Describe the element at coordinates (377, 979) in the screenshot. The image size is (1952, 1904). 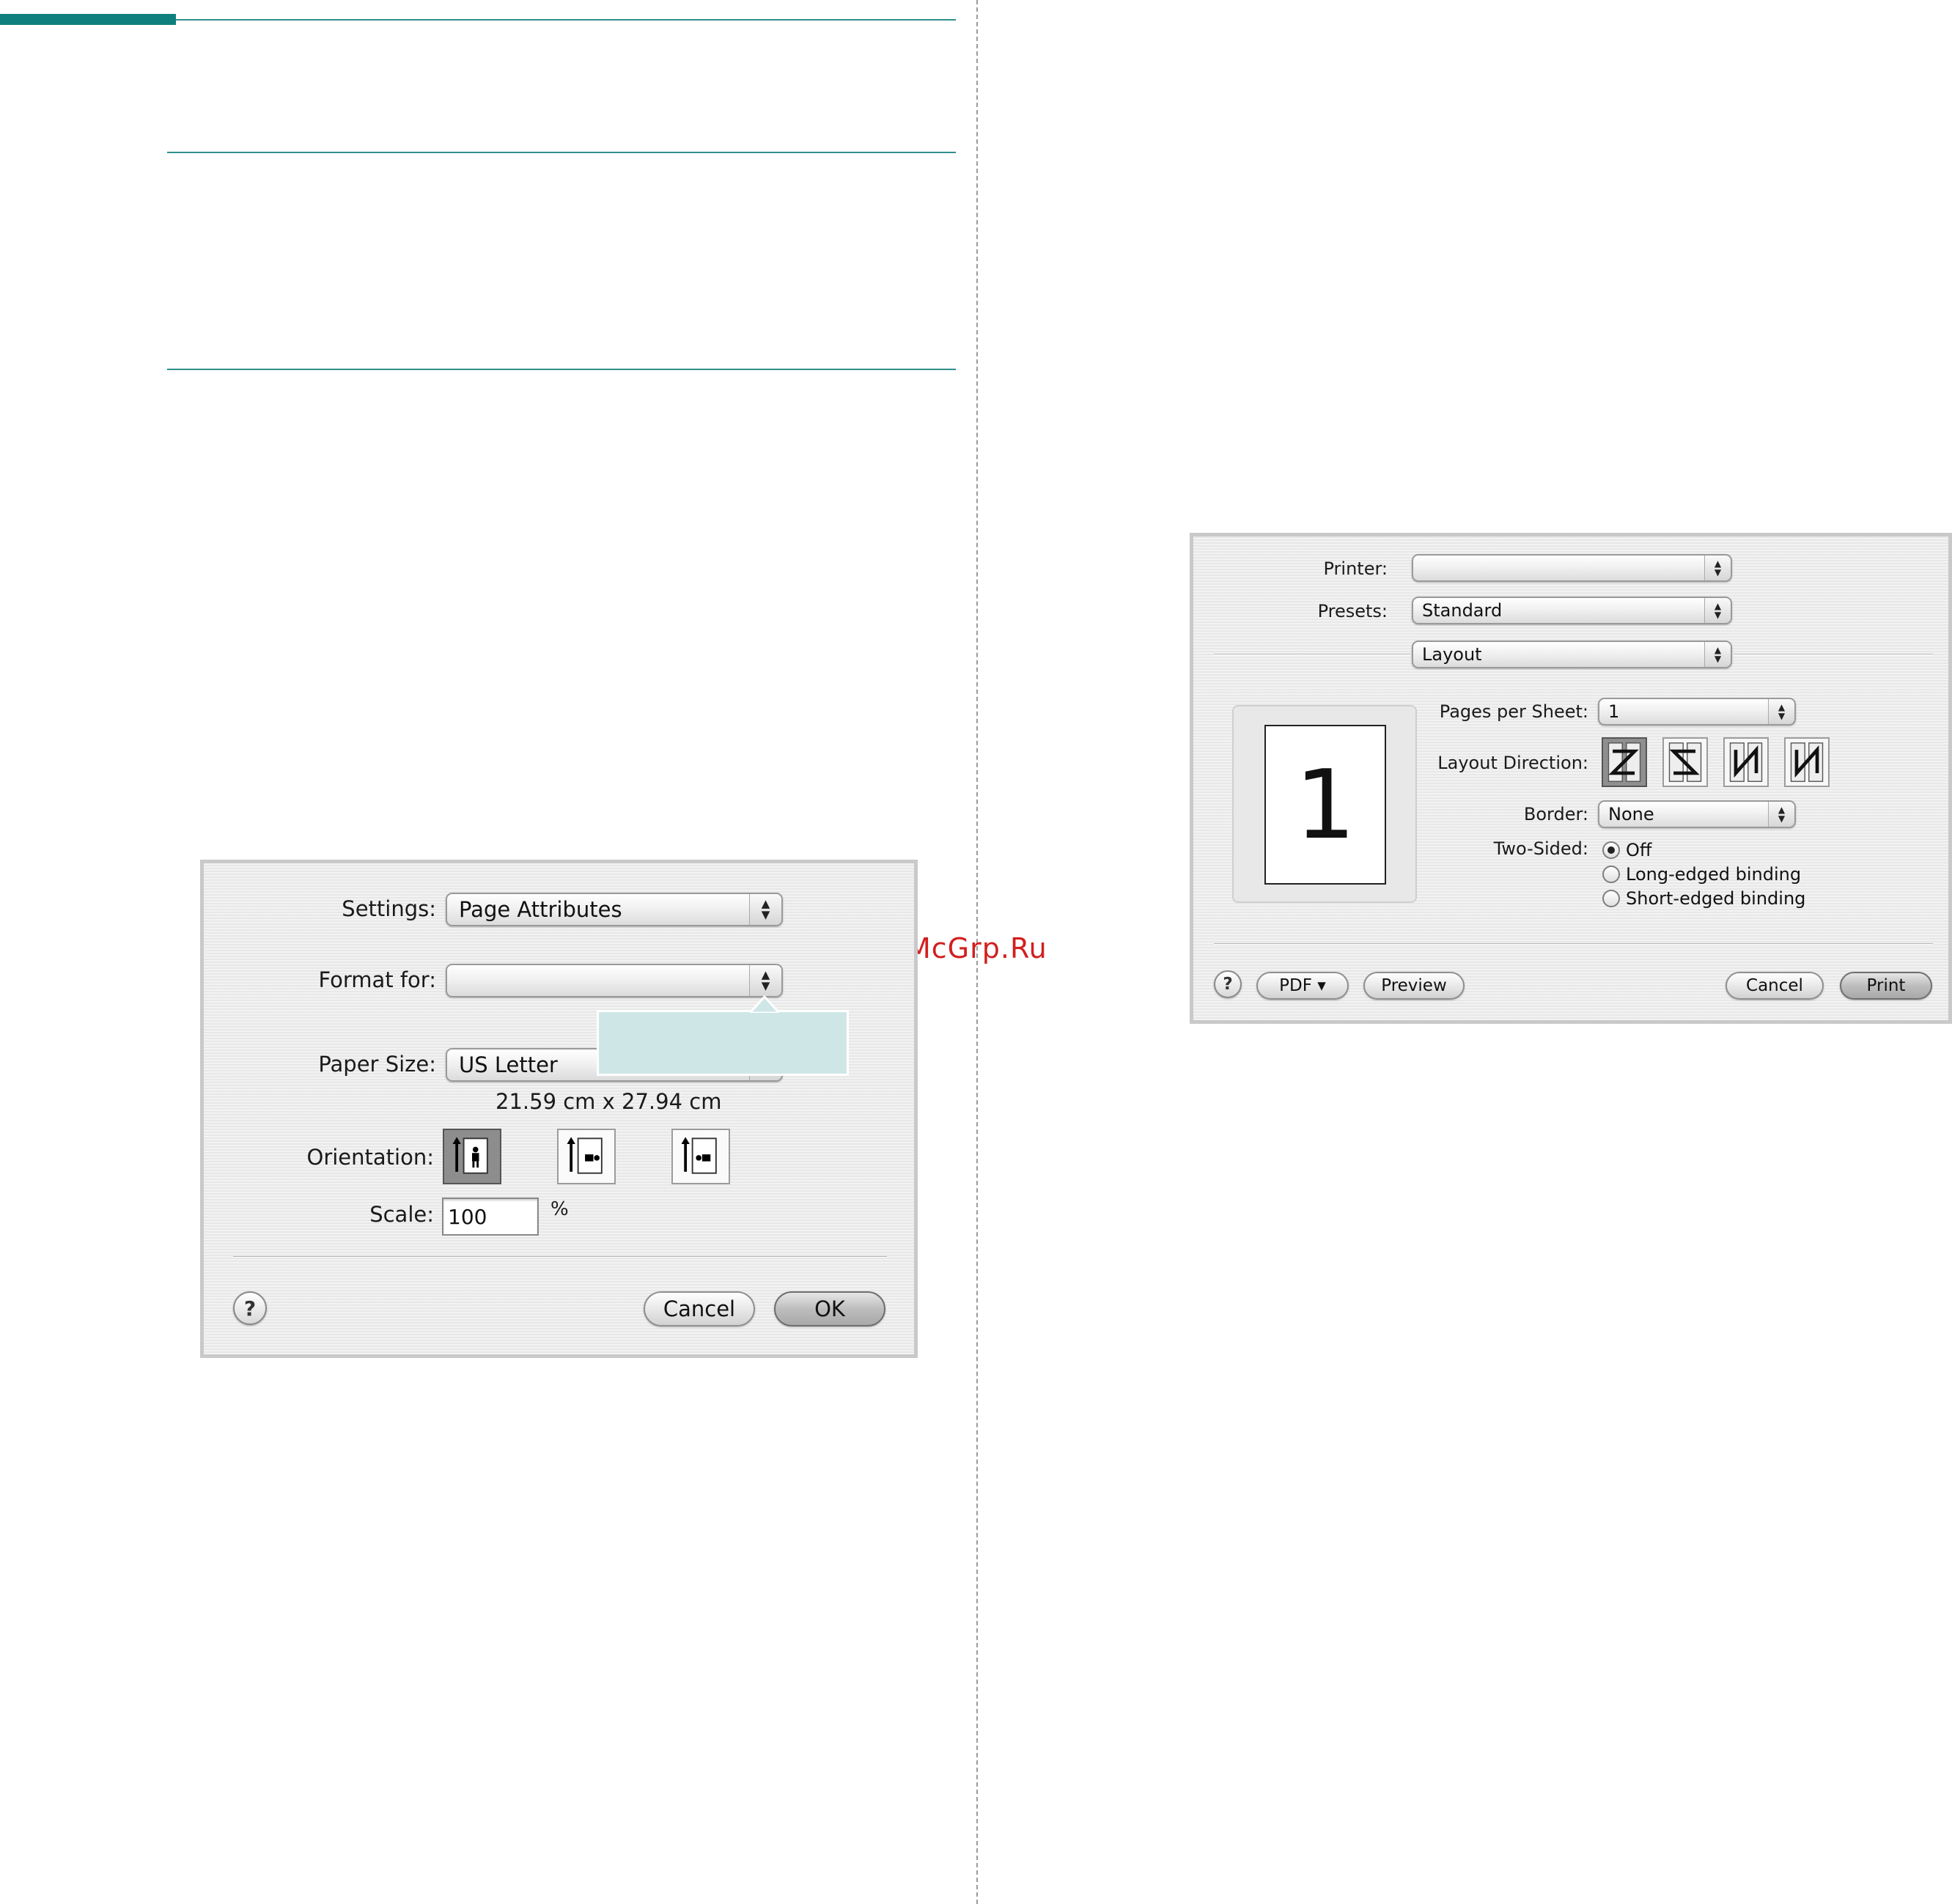
I see `format-for-label: Format for:` at that location.